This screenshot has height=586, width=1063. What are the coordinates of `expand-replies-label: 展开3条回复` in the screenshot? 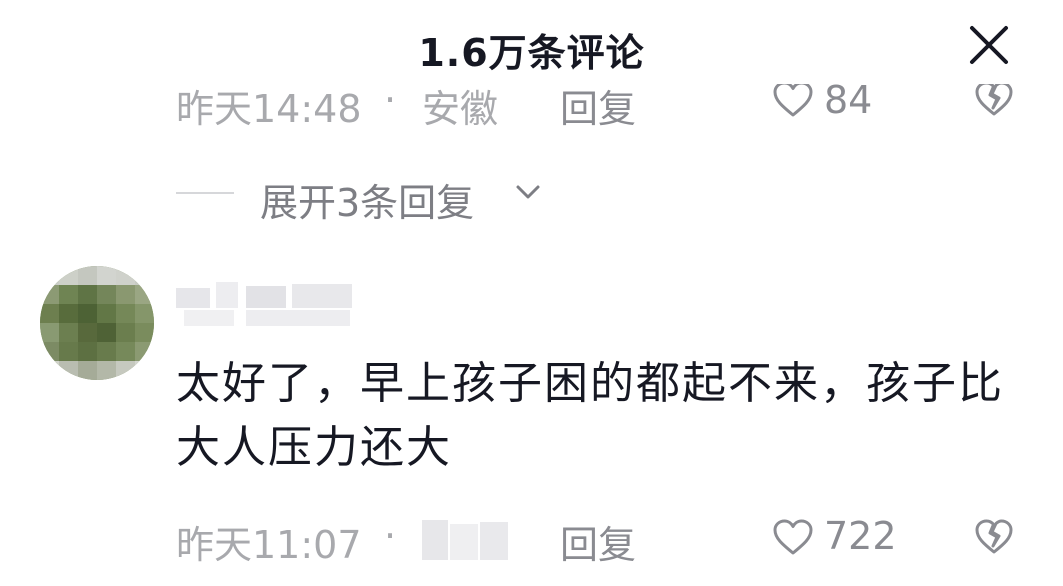 It's located at (367, 203).